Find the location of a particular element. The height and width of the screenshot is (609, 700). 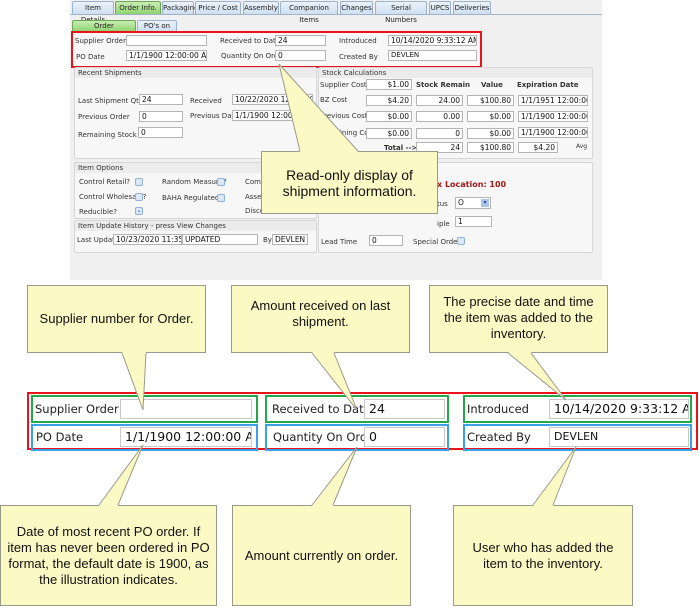

callout-received: Amount received on last shipment. is located at coordinates (320, 313).